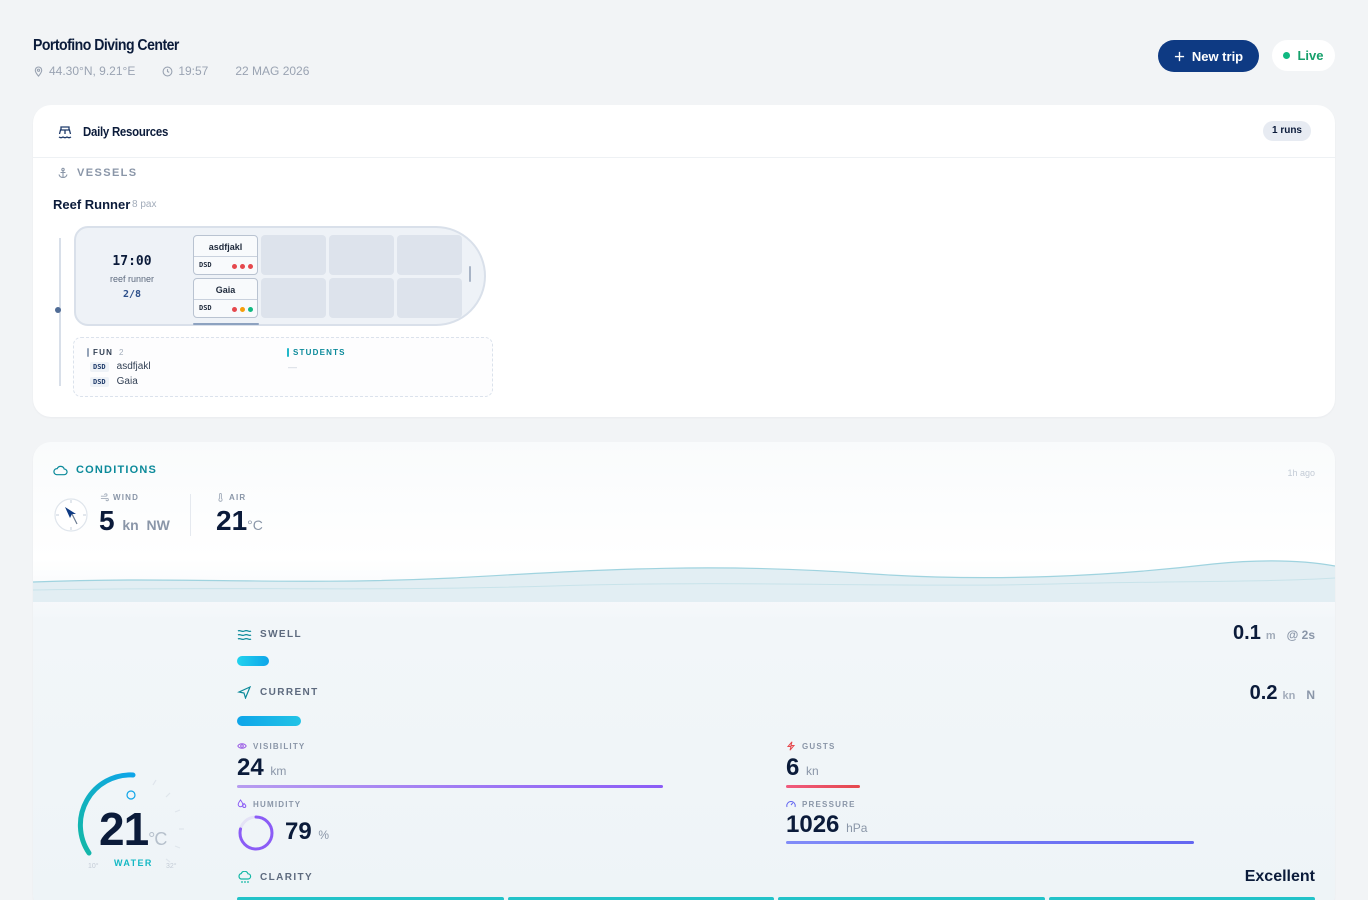 The height and width of the screenshot is (900, 1368). Describe the element at coordinates (244, 692) in the screenshot. I see `navigation-arrow-icon` at that location.